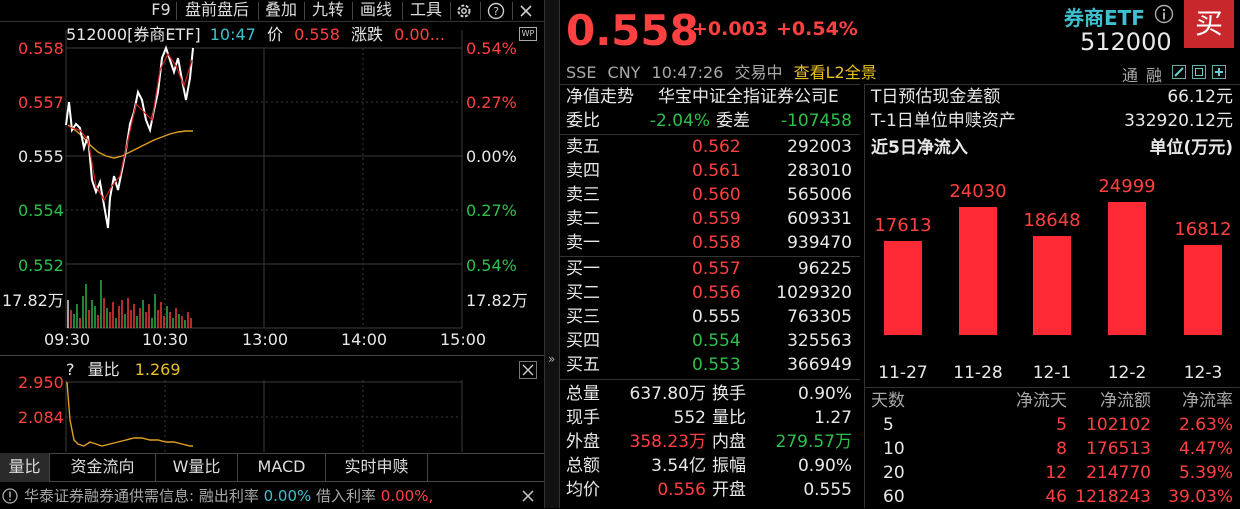 Image resolution: width=1240 pixels, height=509 pixels. Describe the element at coordinates (819, 317) in the screenshot. I see `order-volume: 763305` at that location.